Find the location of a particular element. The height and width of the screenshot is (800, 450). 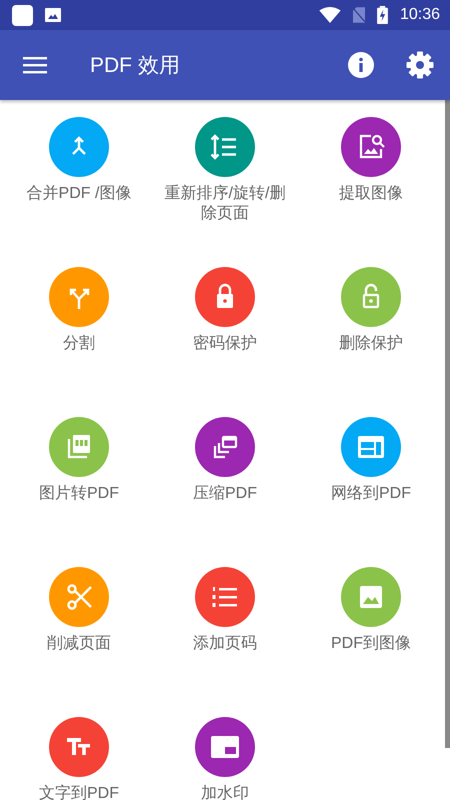

tool-button: 密码保护 is located at coordinates (225, 342).